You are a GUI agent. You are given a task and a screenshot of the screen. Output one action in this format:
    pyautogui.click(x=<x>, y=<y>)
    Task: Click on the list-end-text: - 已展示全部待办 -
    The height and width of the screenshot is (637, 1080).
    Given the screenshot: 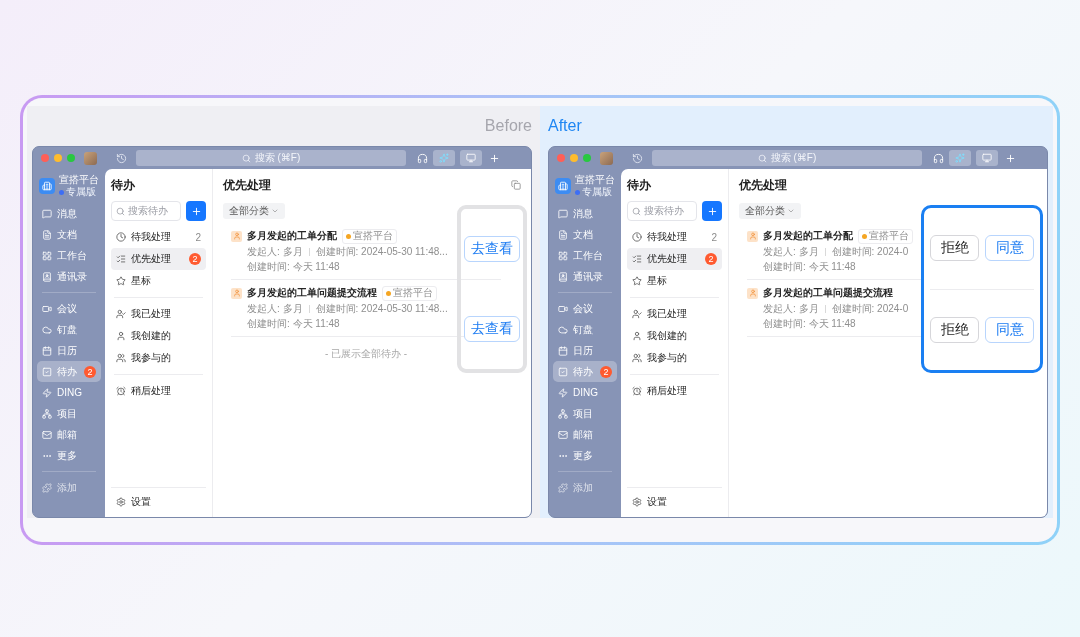 What is the action you would take?
    pyautogui.click(x=366, y=354)
    